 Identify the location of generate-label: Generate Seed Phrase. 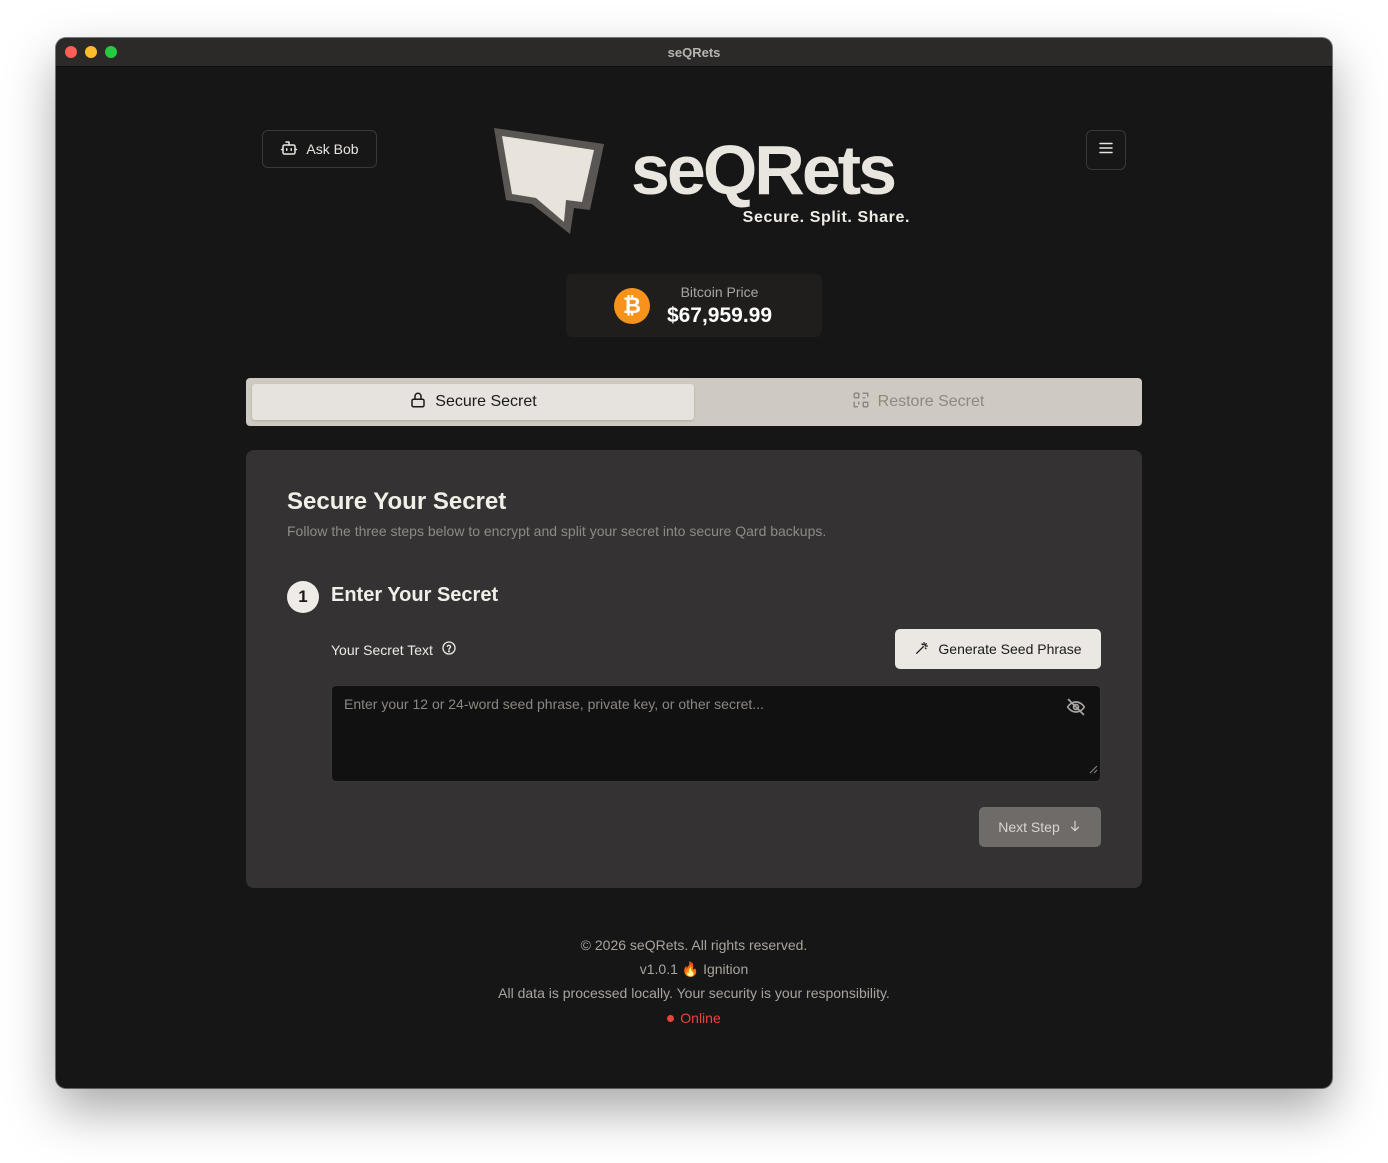
(1010, 649).